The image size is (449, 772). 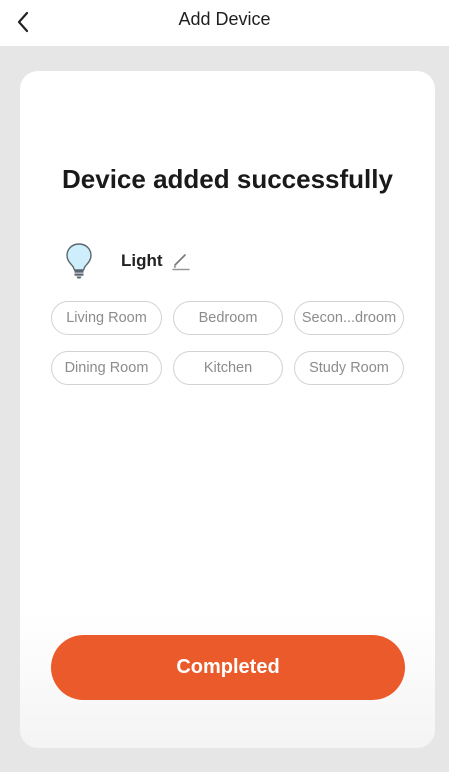 I want to click on room-chip-bedroom: Bedroom, so click(x=228, y=318).